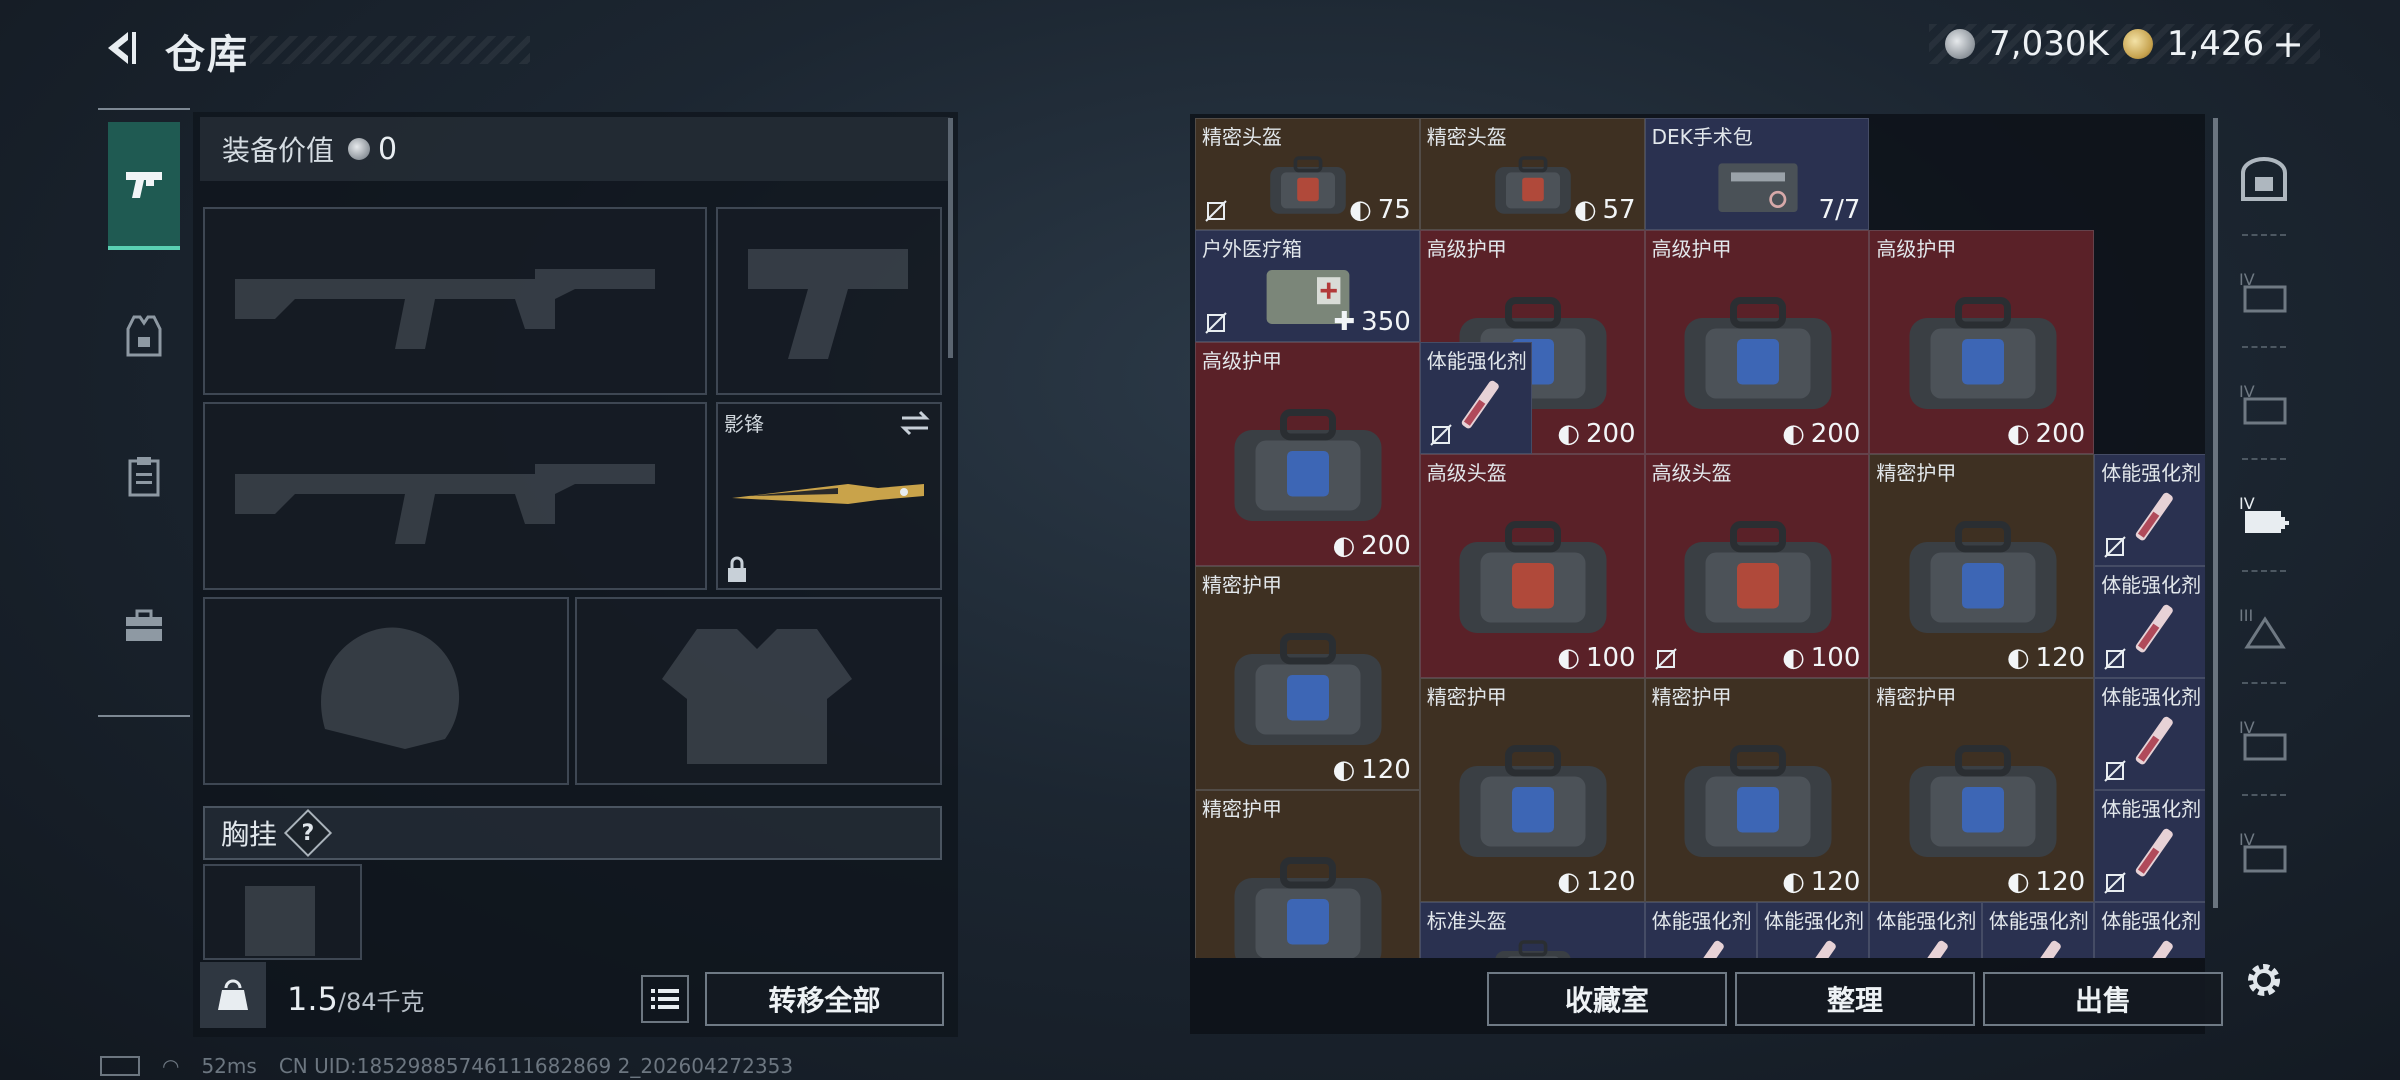  Describe the element at coordinates (829, 301) in the screenshot. I see `secondary-weapon-slot` at that location.